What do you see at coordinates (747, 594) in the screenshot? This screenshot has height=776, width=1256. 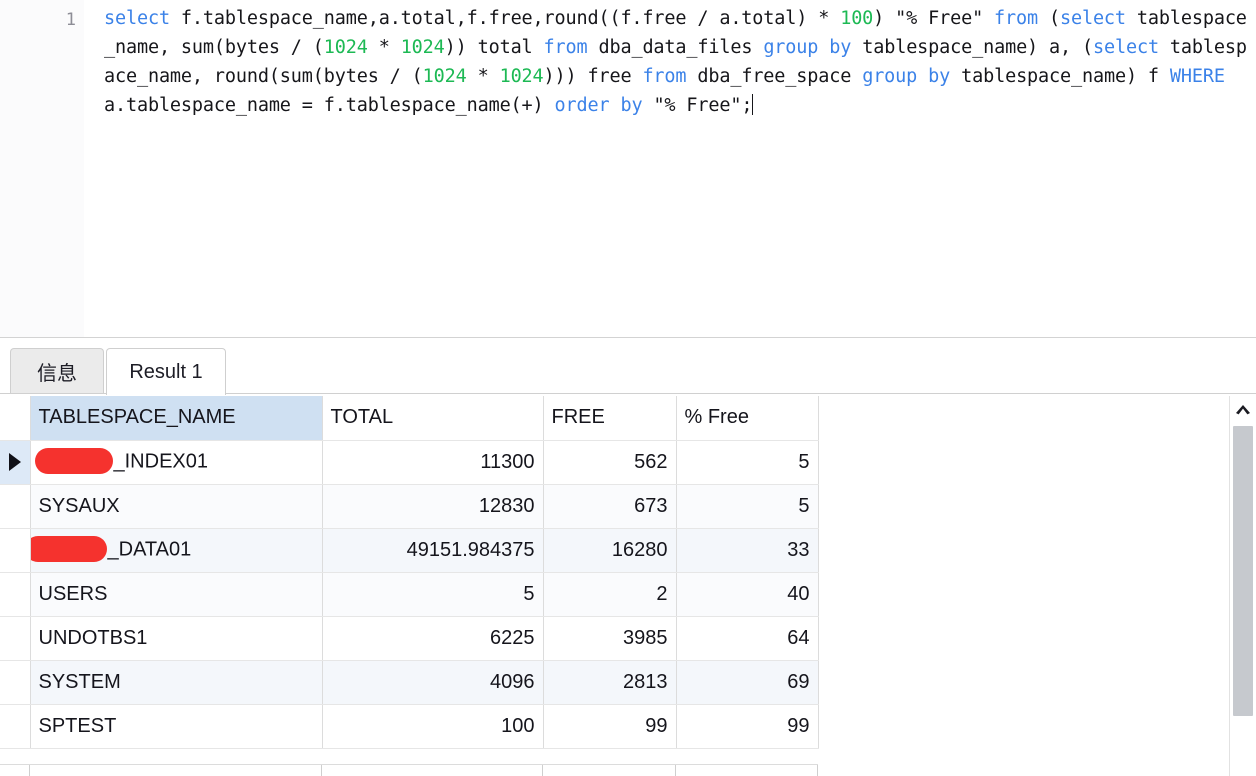 I see `cell-pct-free: 40` at bounding box center [747, 594].